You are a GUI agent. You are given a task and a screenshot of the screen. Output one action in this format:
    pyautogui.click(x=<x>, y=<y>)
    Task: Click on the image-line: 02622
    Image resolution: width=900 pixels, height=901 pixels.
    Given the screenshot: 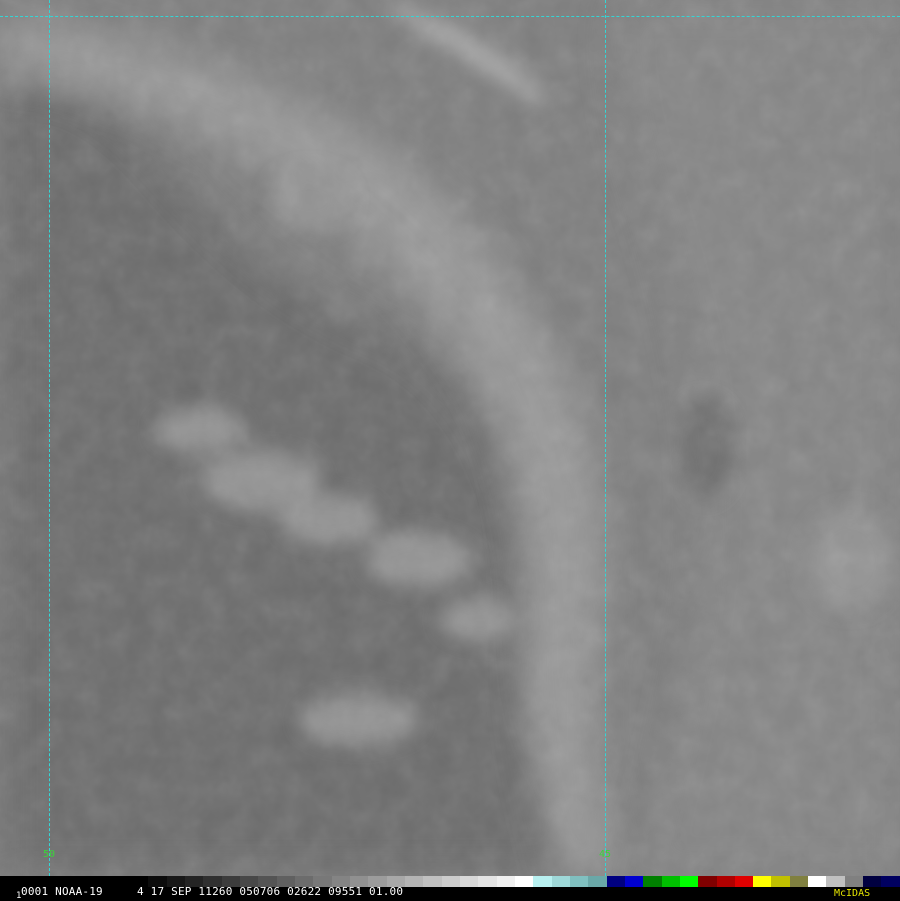 What is the action you would take?
    pyautogui.click(x=304, y=891)
    